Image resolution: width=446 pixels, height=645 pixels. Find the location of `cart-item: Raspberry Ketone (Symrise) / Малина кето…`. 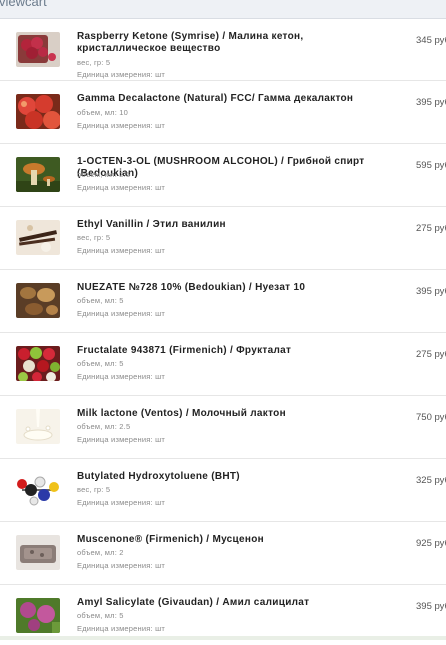

cart-item: Raspberry Ketone (Symrise) / Малина кето… is located at coordinates (223, 50).